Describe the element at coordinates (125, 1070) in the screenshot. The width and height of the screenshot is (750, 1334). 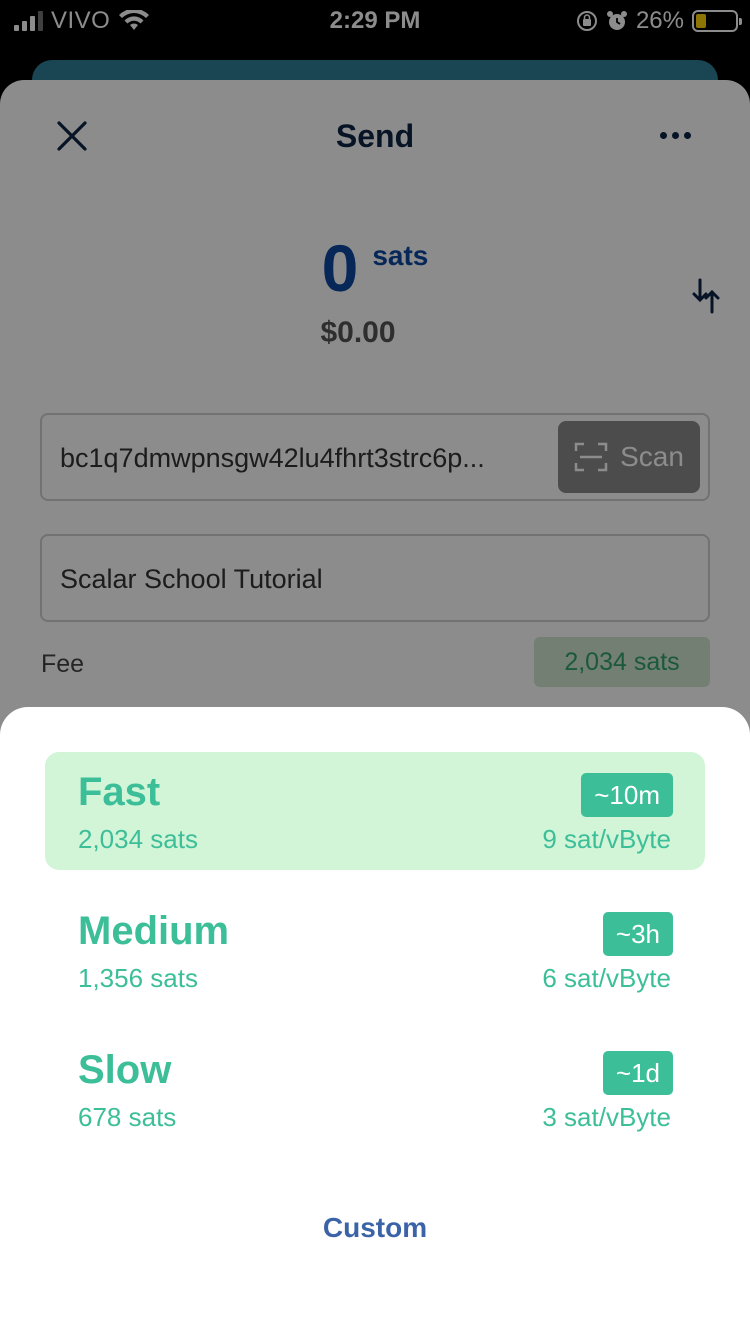
I see `fee-option-name: Slow` at that location.